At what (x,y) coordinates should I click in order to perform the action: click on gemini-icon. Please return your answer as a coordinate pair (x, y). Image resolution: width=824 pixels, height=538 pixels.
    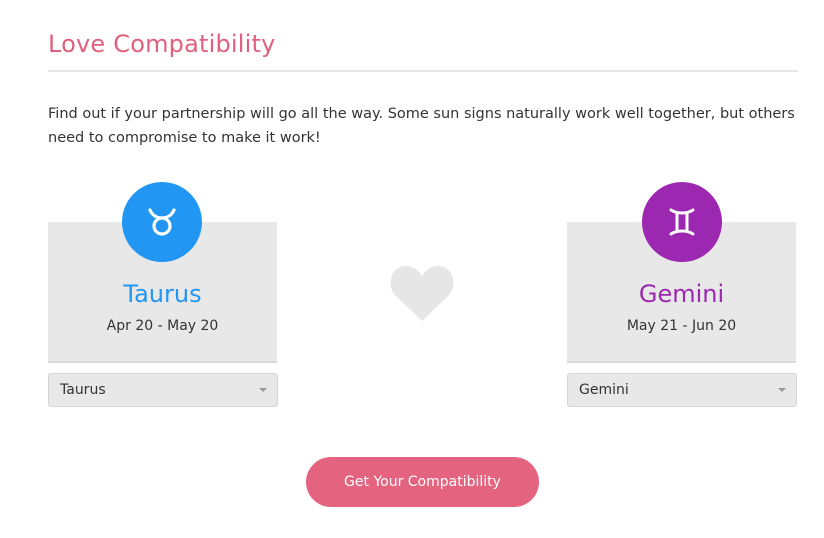
    Looking at the image, I should click on (682, 222).